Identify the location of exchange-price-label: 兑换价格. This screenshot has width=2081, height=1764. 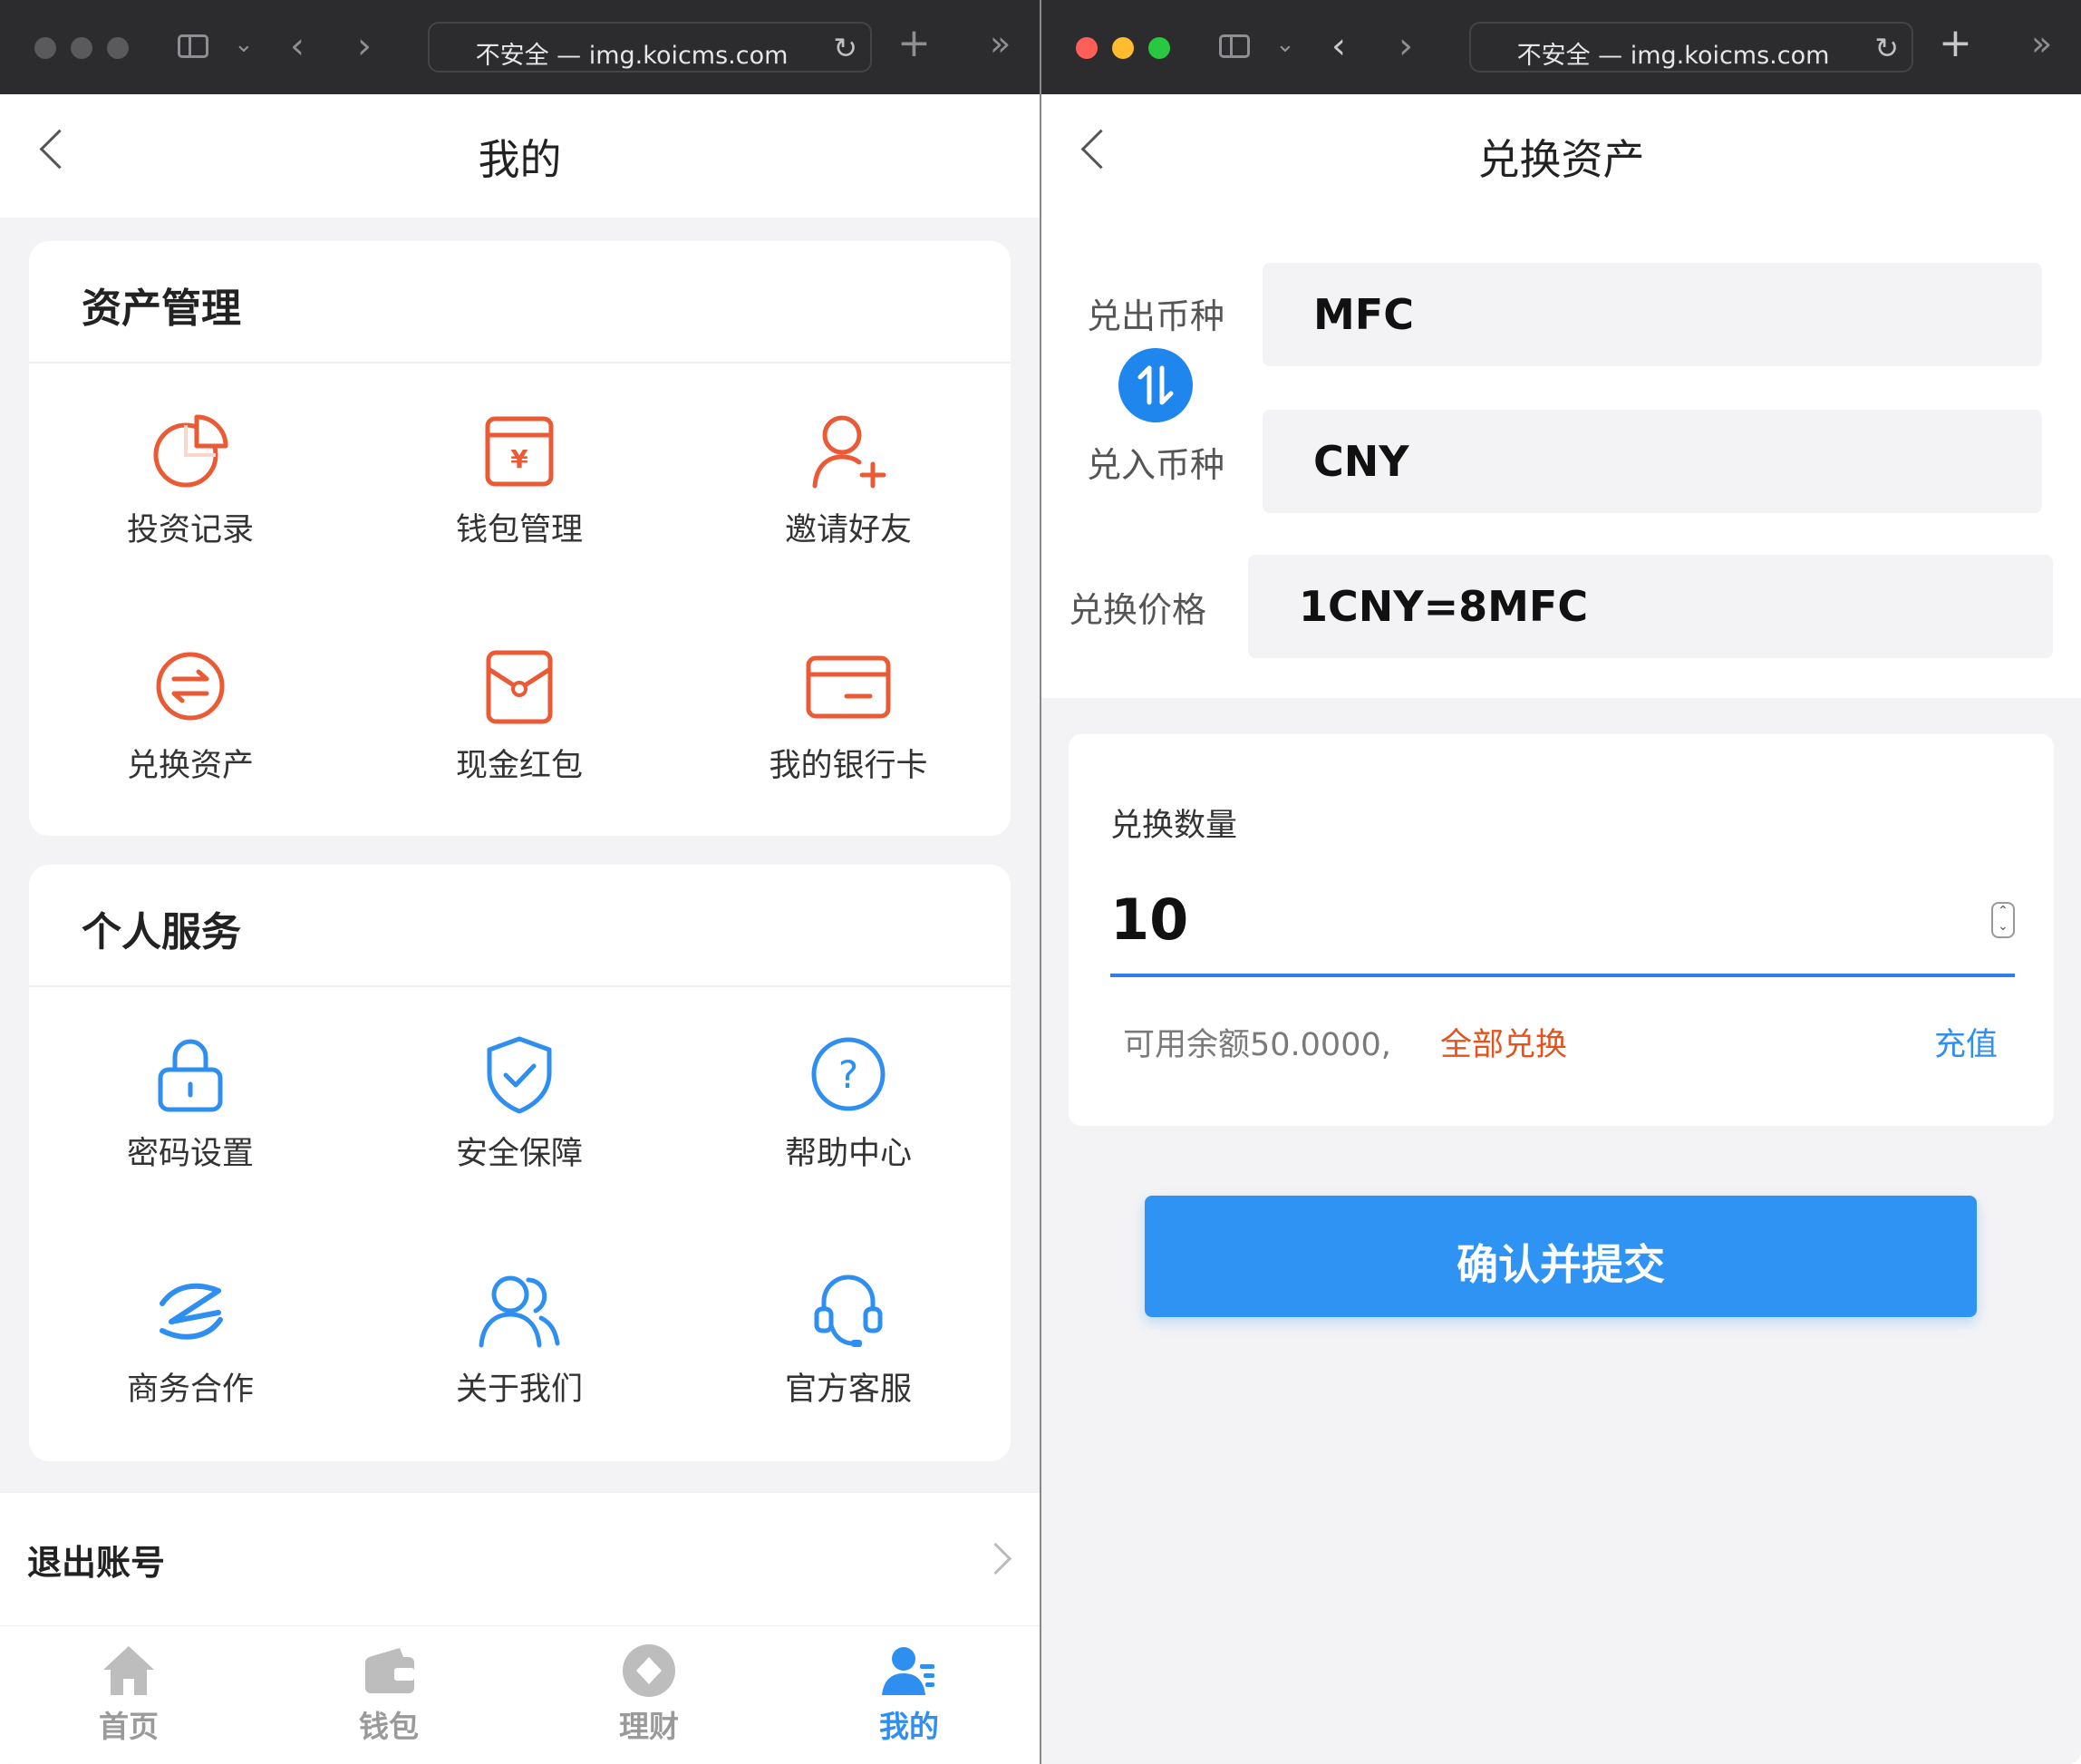
(1138, 610).